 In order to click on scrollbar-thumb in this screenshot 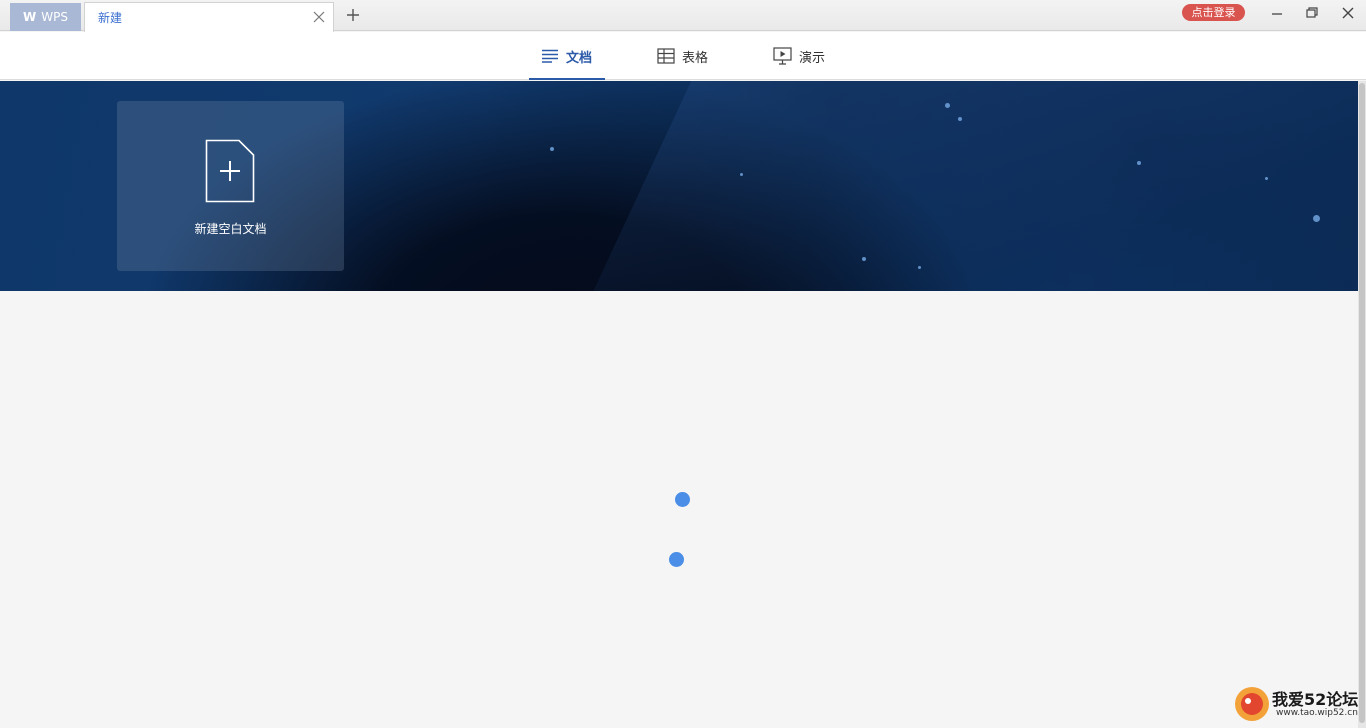, I will do `click(1362, 403)`.